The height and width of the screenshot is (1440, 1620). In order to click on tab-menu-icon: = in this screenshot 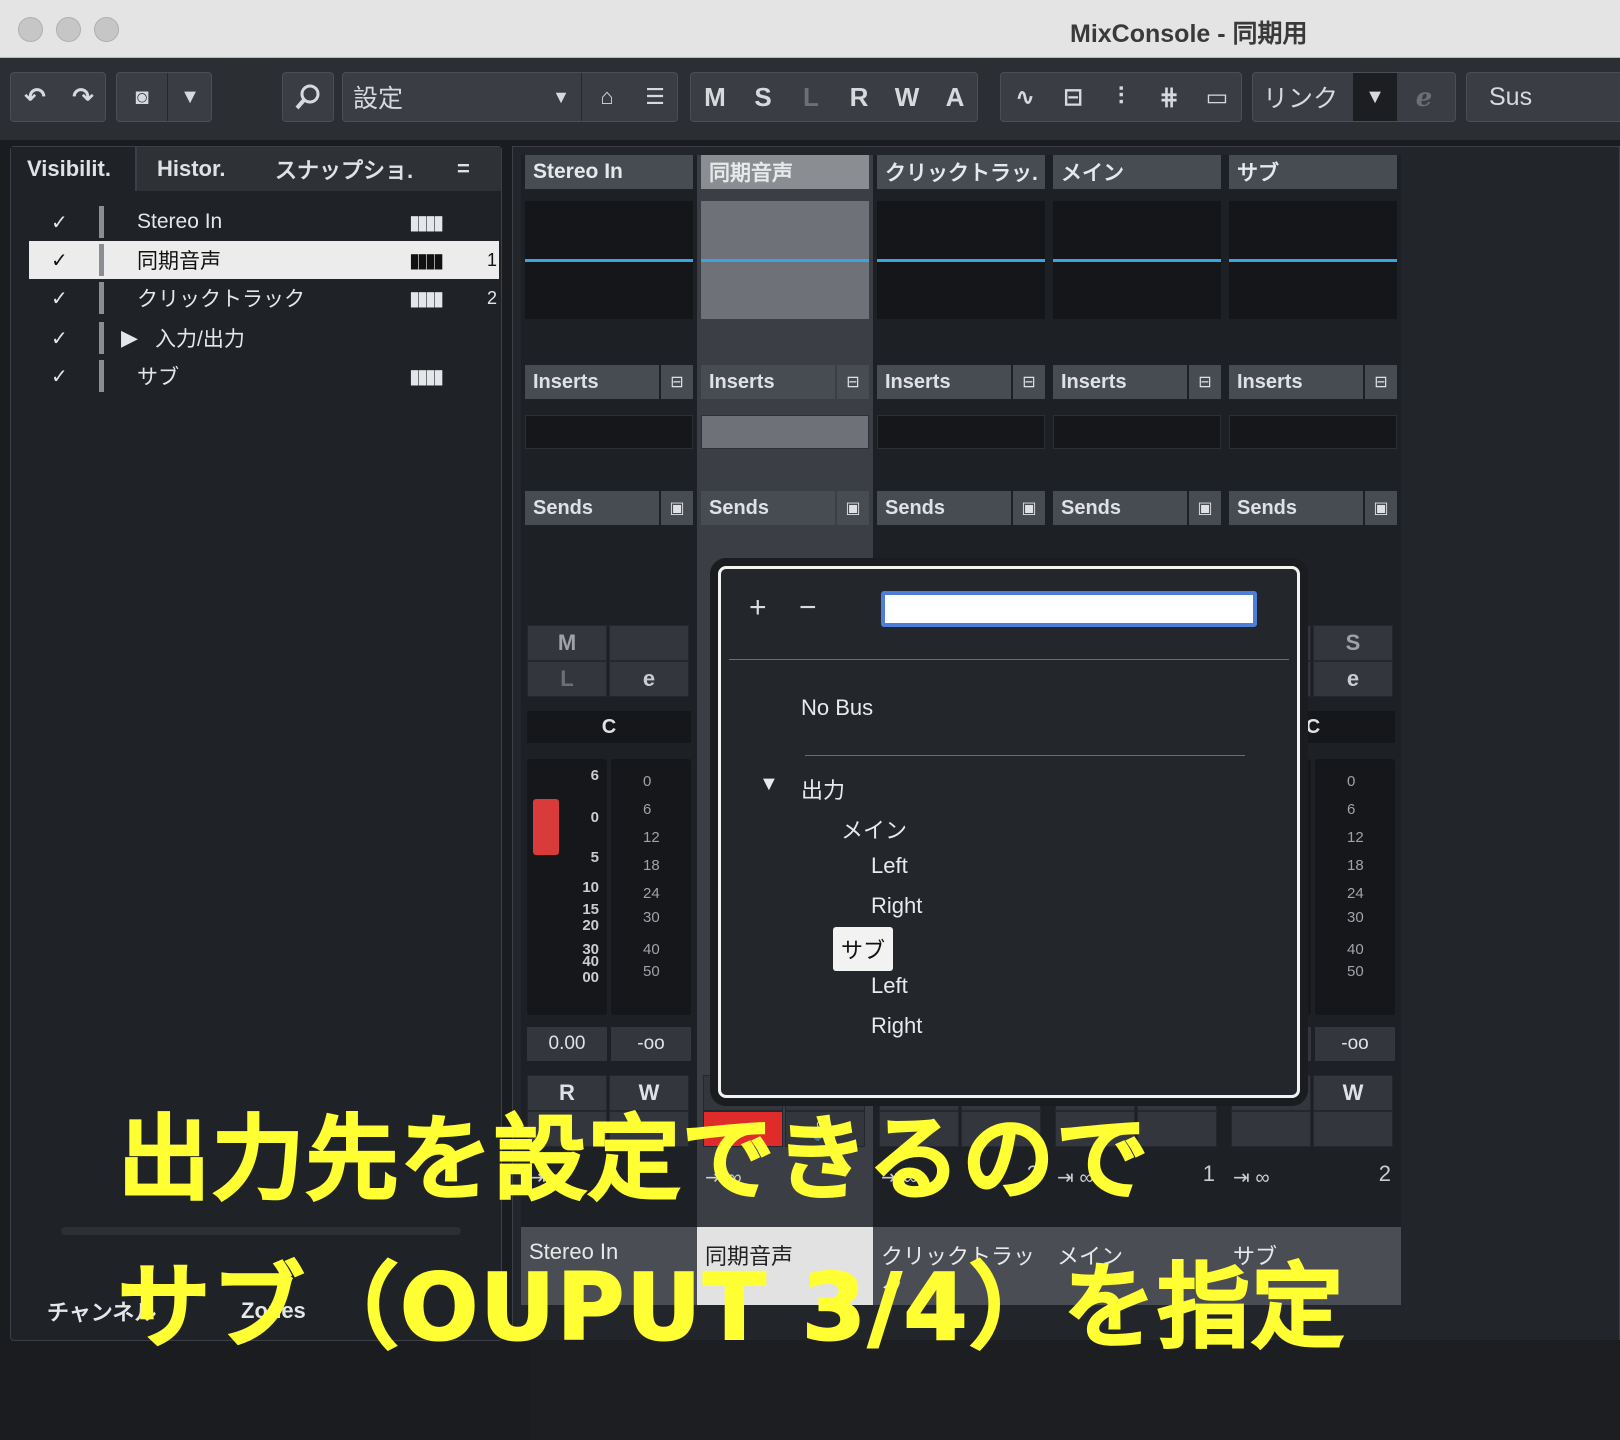, I will do `click(463, 169)`.